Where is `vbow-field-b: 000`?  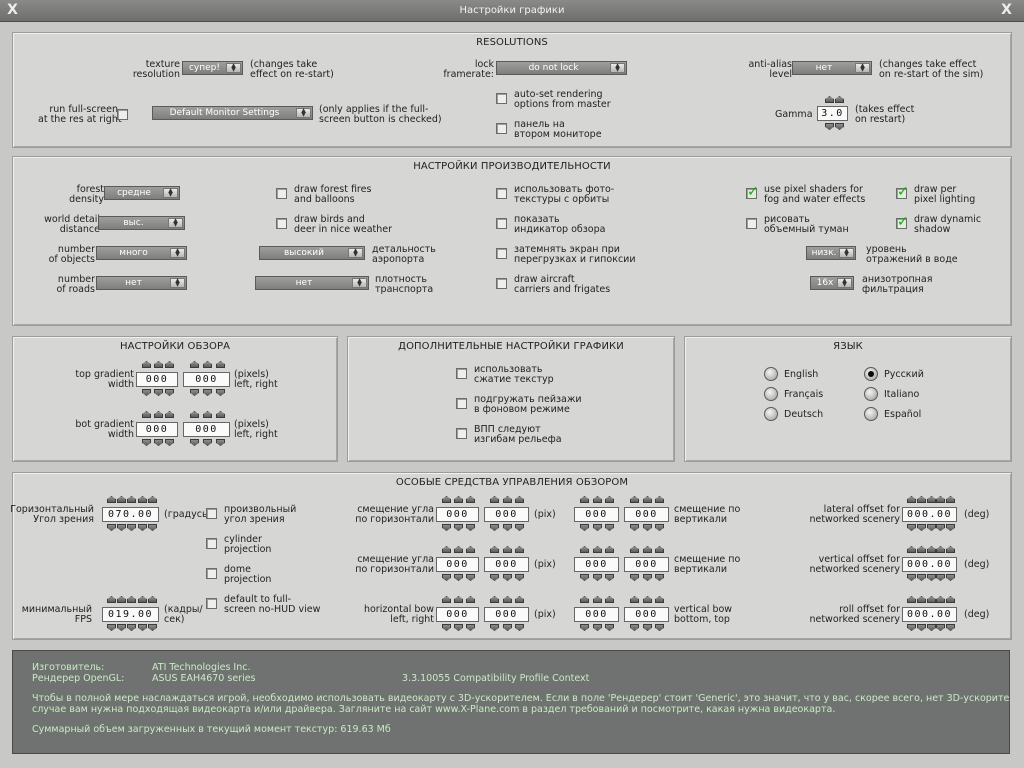 vbow-field-b: 000 is located at coordinates (646, 614).